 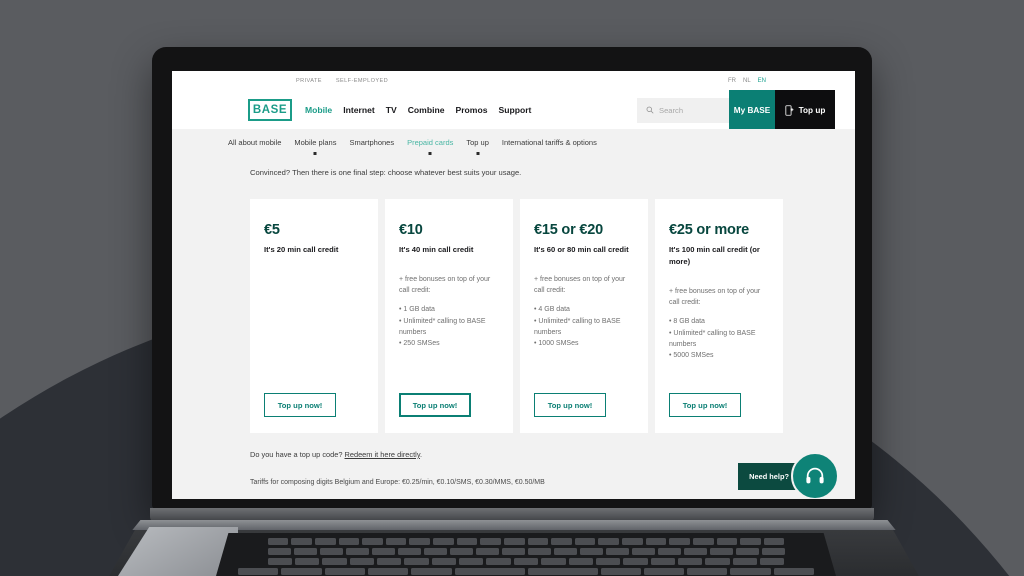 I want to click on redeem-suffix: ., so click(x=421, y=454).